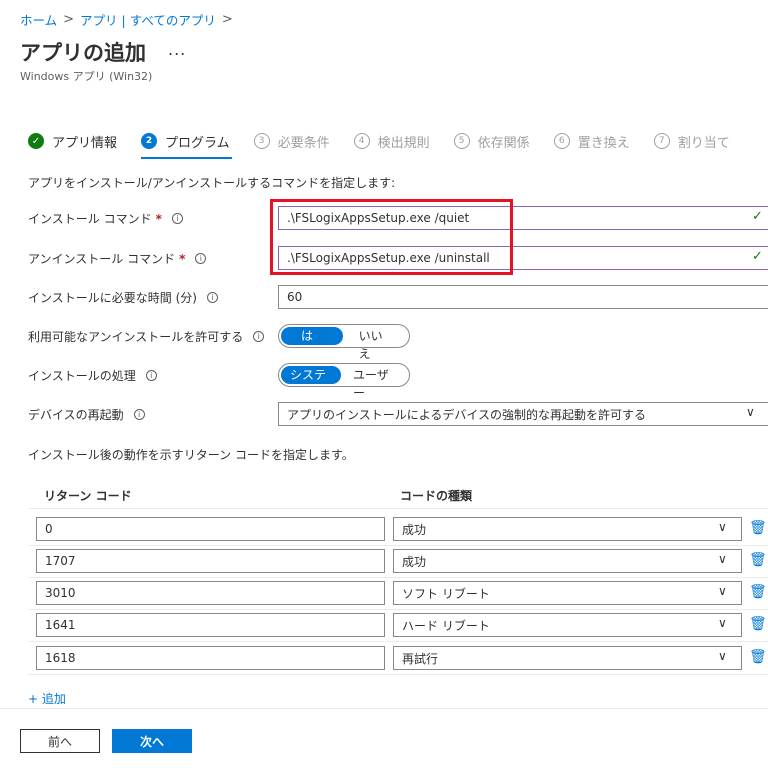  I want to click on step-label: 割り当て, so click(703, 143).